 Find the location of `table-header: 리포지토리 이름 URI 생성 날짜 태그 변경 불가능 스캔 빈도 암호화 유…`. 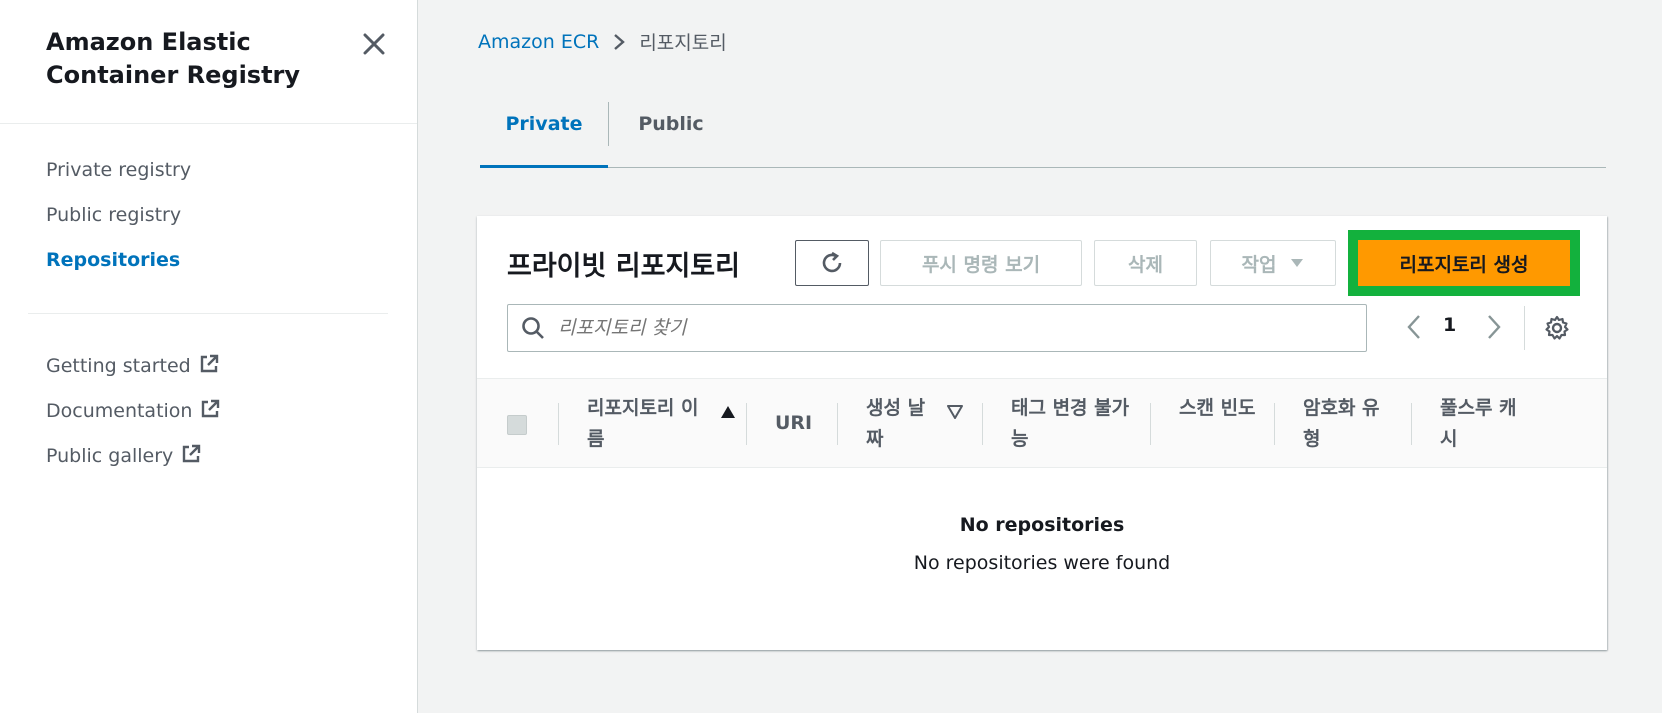

table-header: 리포지토리 이름 URI 생성 날짜 태그 변경 불가능 스캔 빈도 암호화 유… is located at coordinates (1042, 423).